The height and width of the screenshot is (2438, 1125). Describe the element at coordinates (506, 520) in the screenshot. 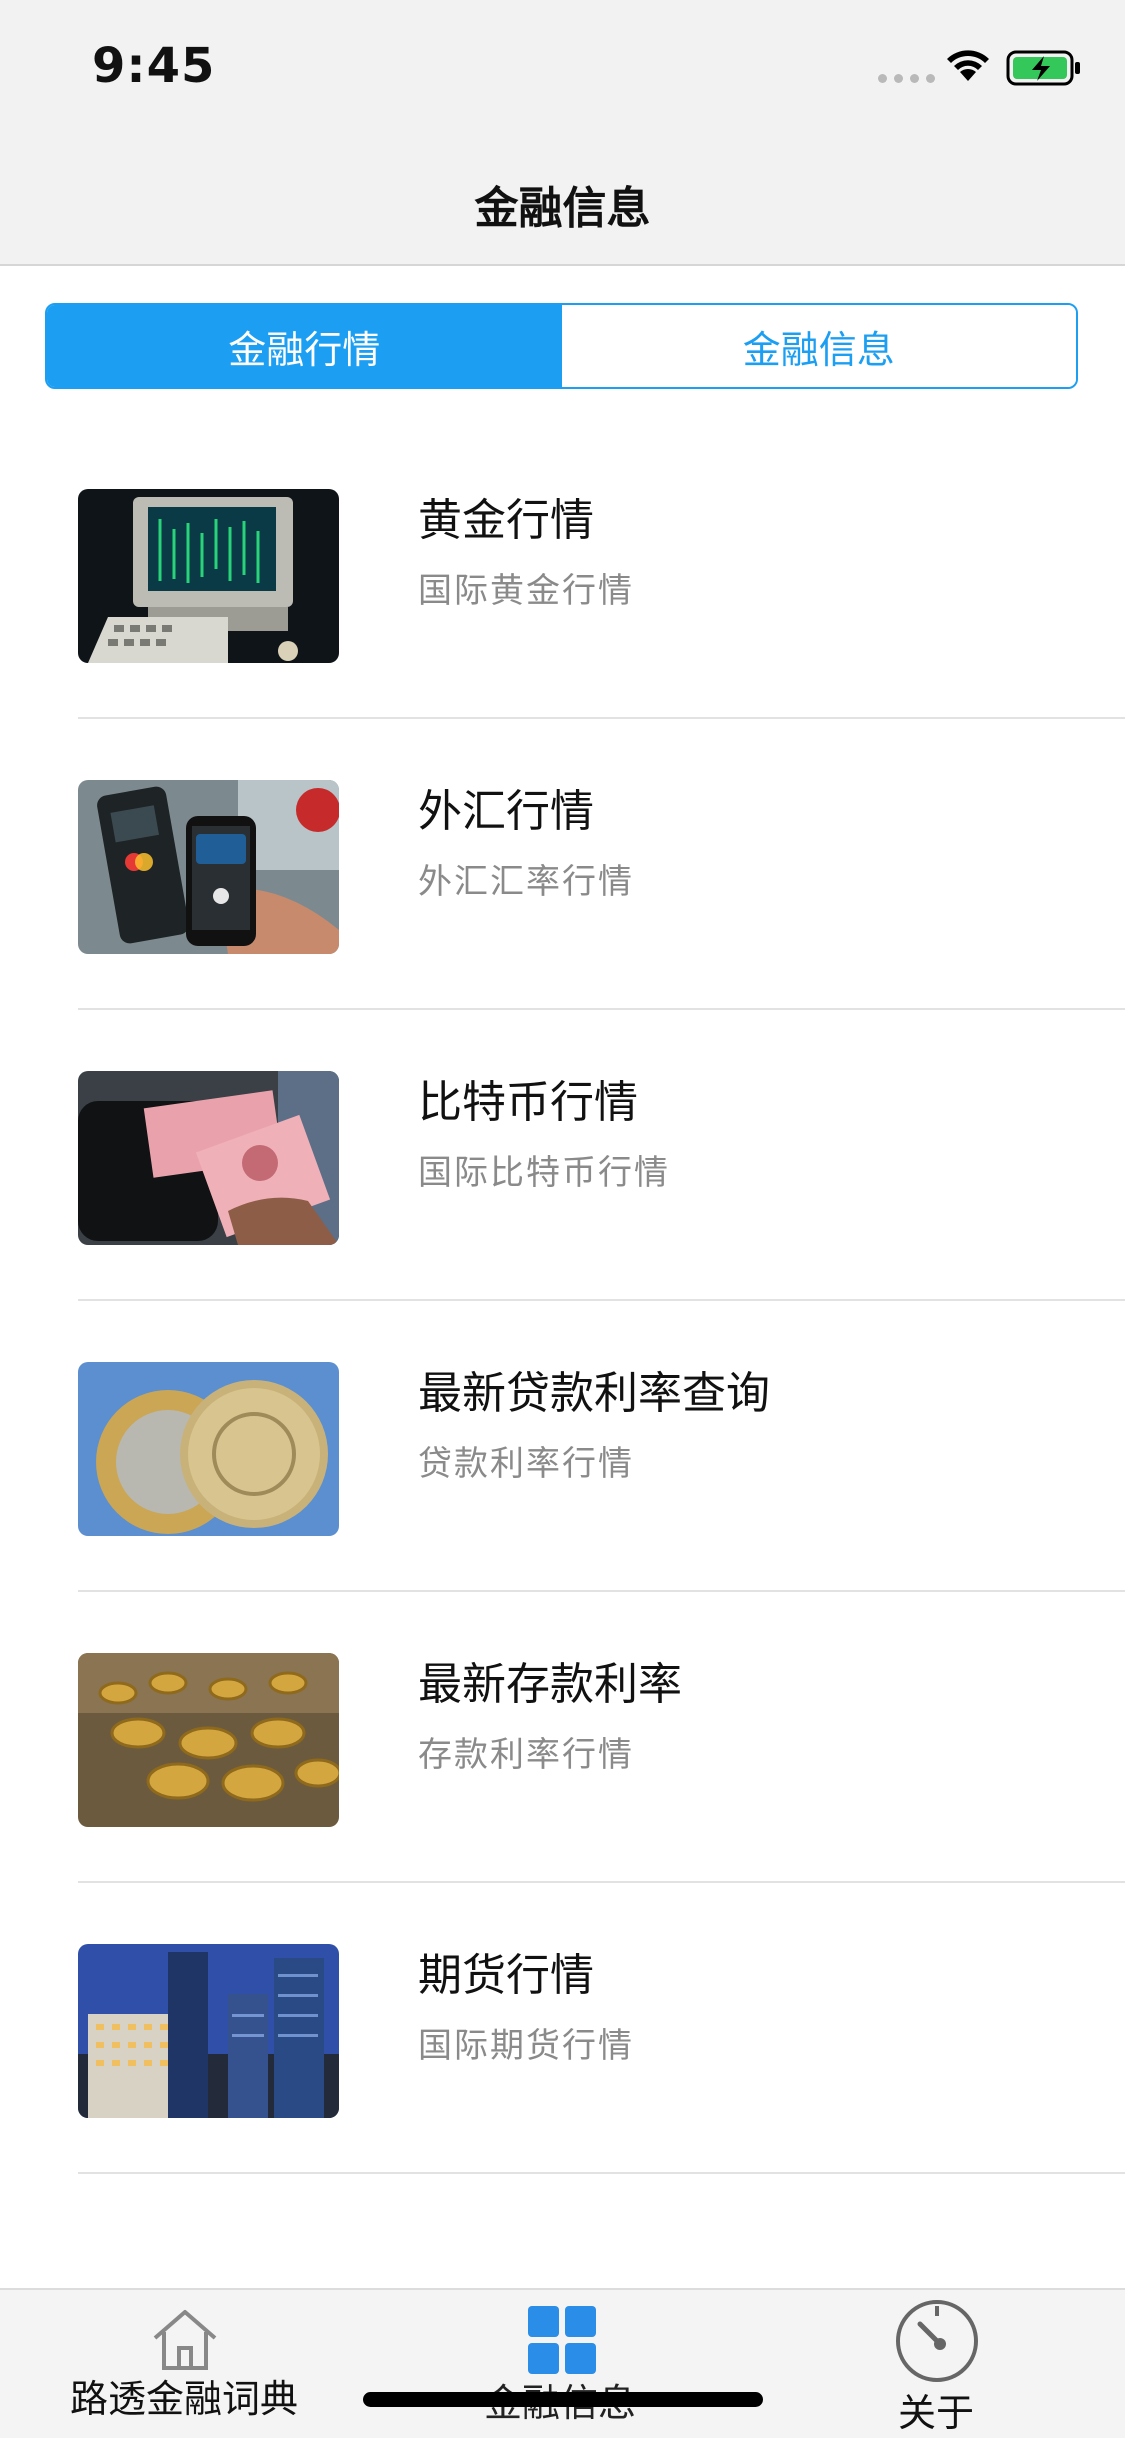

I see `item-title: 黄金行情` at that location.